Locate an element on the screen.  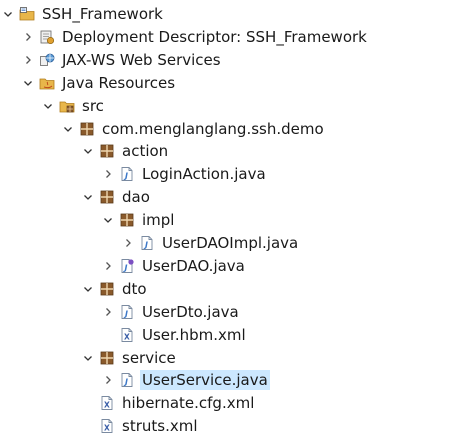
tree-item-pkg-action: action is located at coordinates (126, 151).